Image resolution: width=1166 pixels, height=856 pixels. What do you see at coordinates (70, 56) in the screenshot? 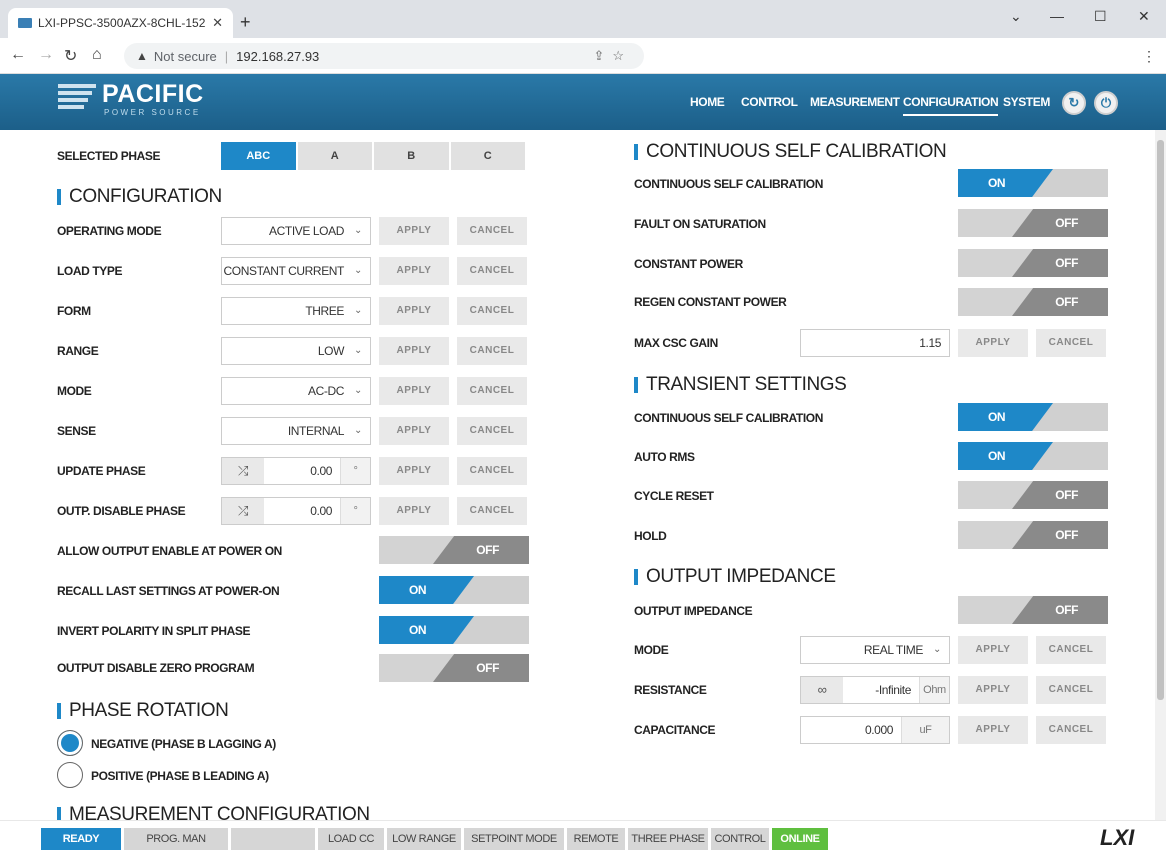
I see `reload-icon: ↻` at bounding box center [70, 56].